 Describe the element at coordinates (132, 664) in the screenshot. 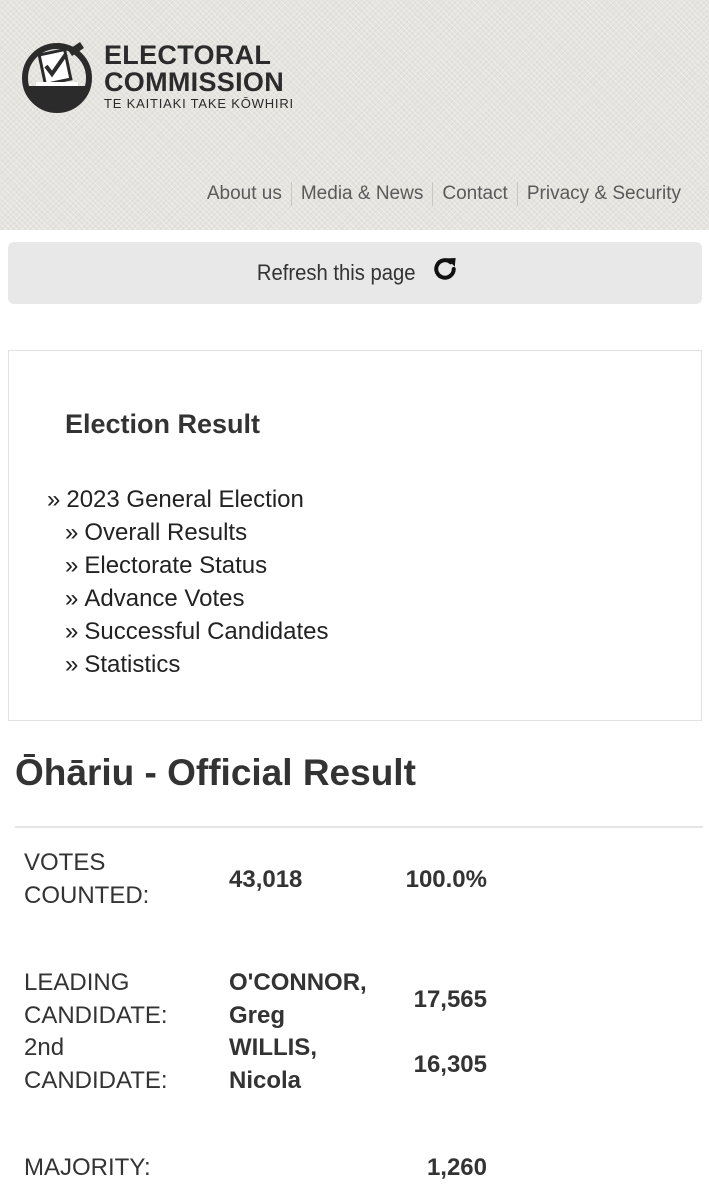

I see `link-label: Statistics` at that location.